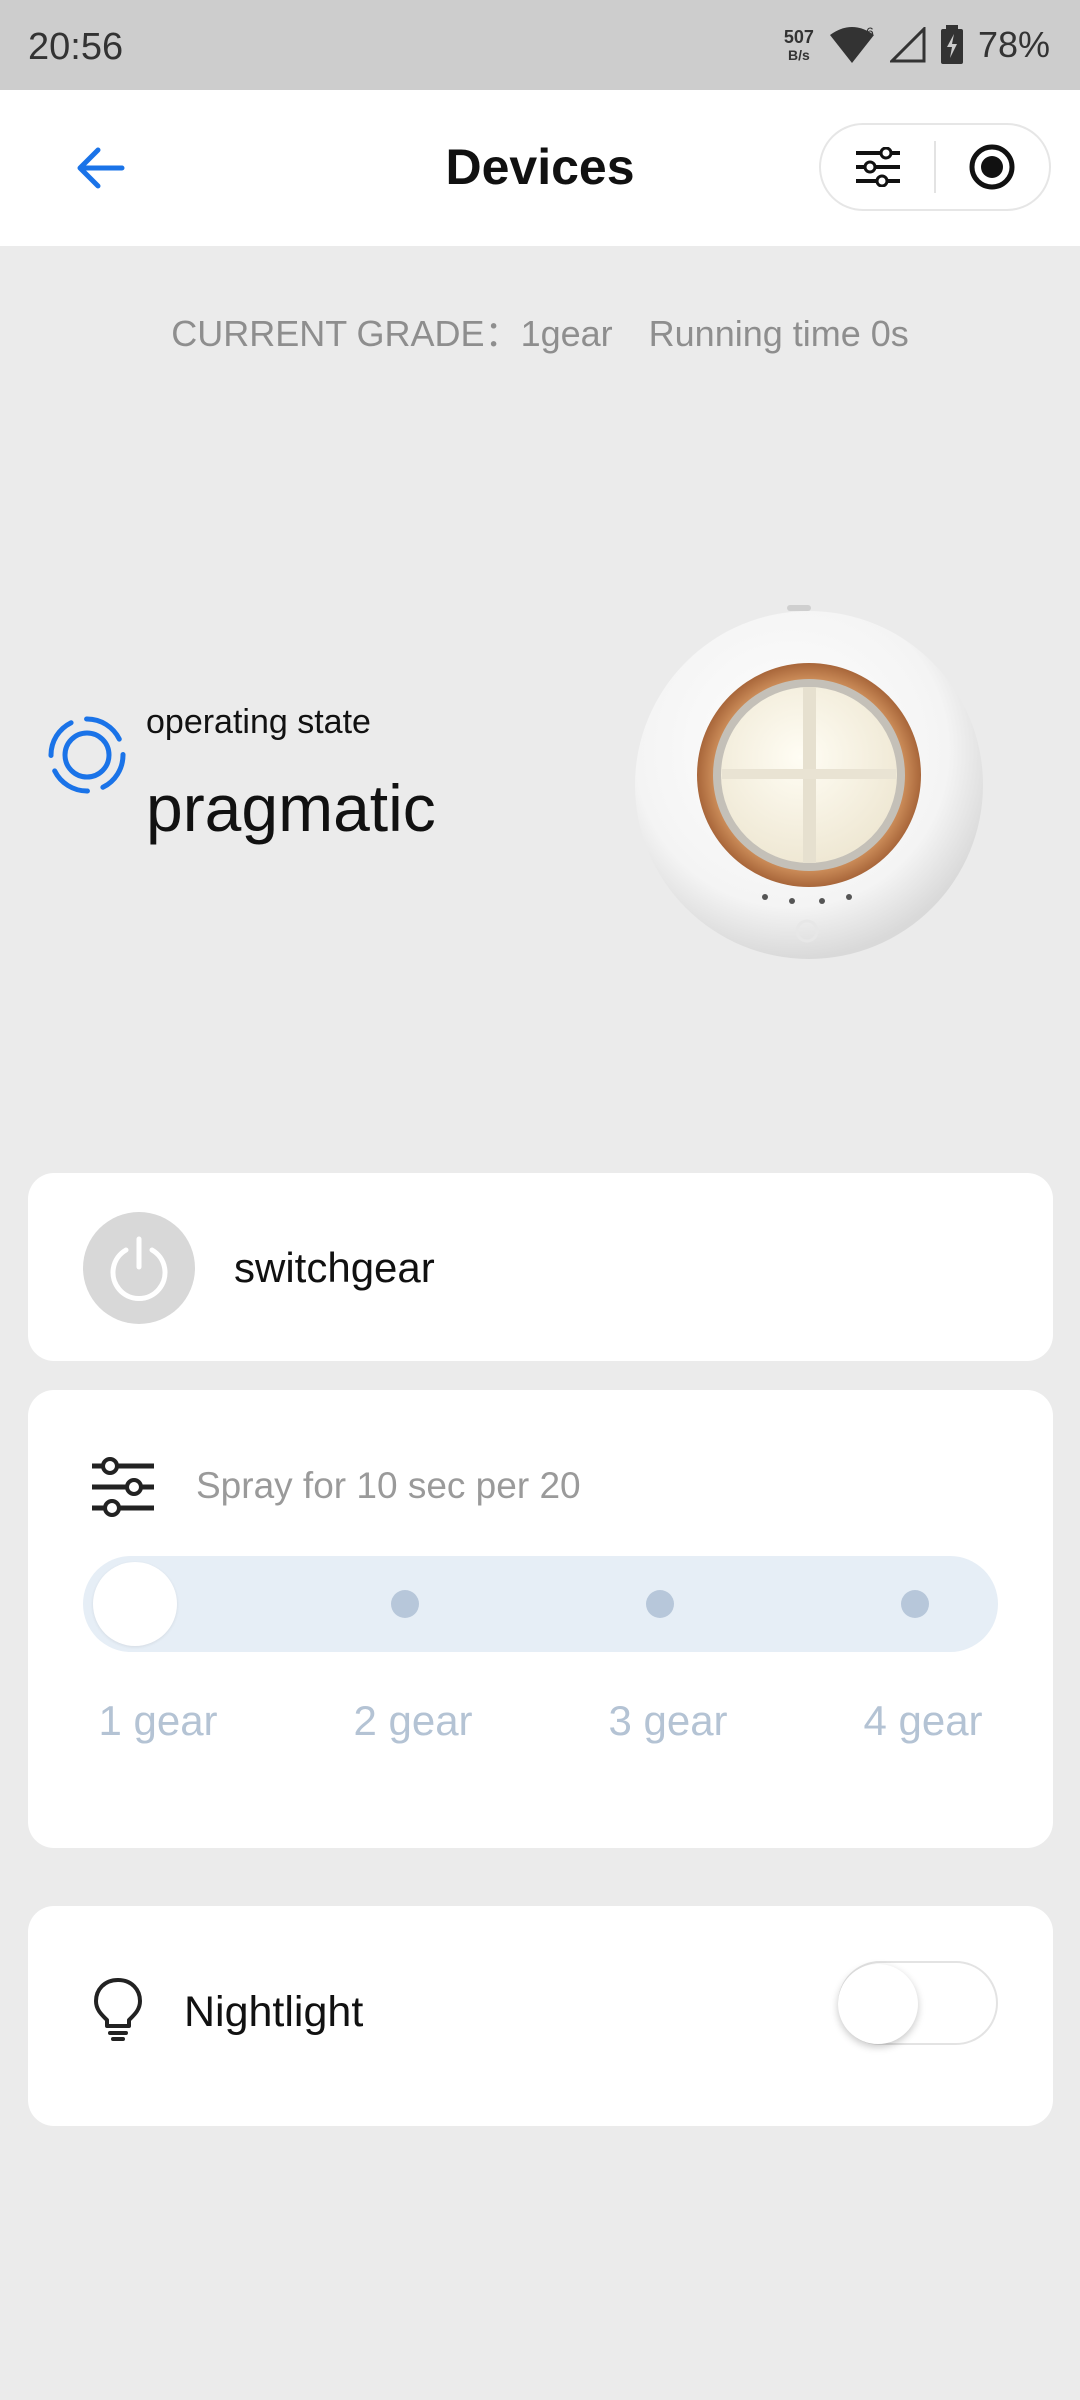 This screenshot has height=2400, width=1080. Describe the element at coordinates (878, 2004) in the screenshot. I see `nightlight-toggle-thumb` at that location.